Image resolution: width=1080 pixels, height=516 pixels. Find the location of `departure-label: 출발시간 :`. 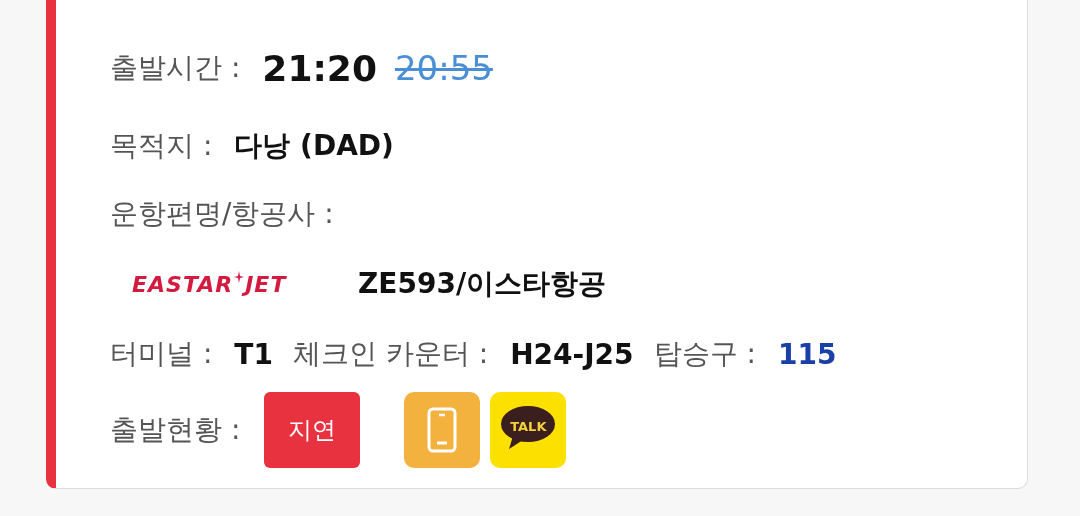

departure-label: 출발시간 : is located at coordinates (175, 68).